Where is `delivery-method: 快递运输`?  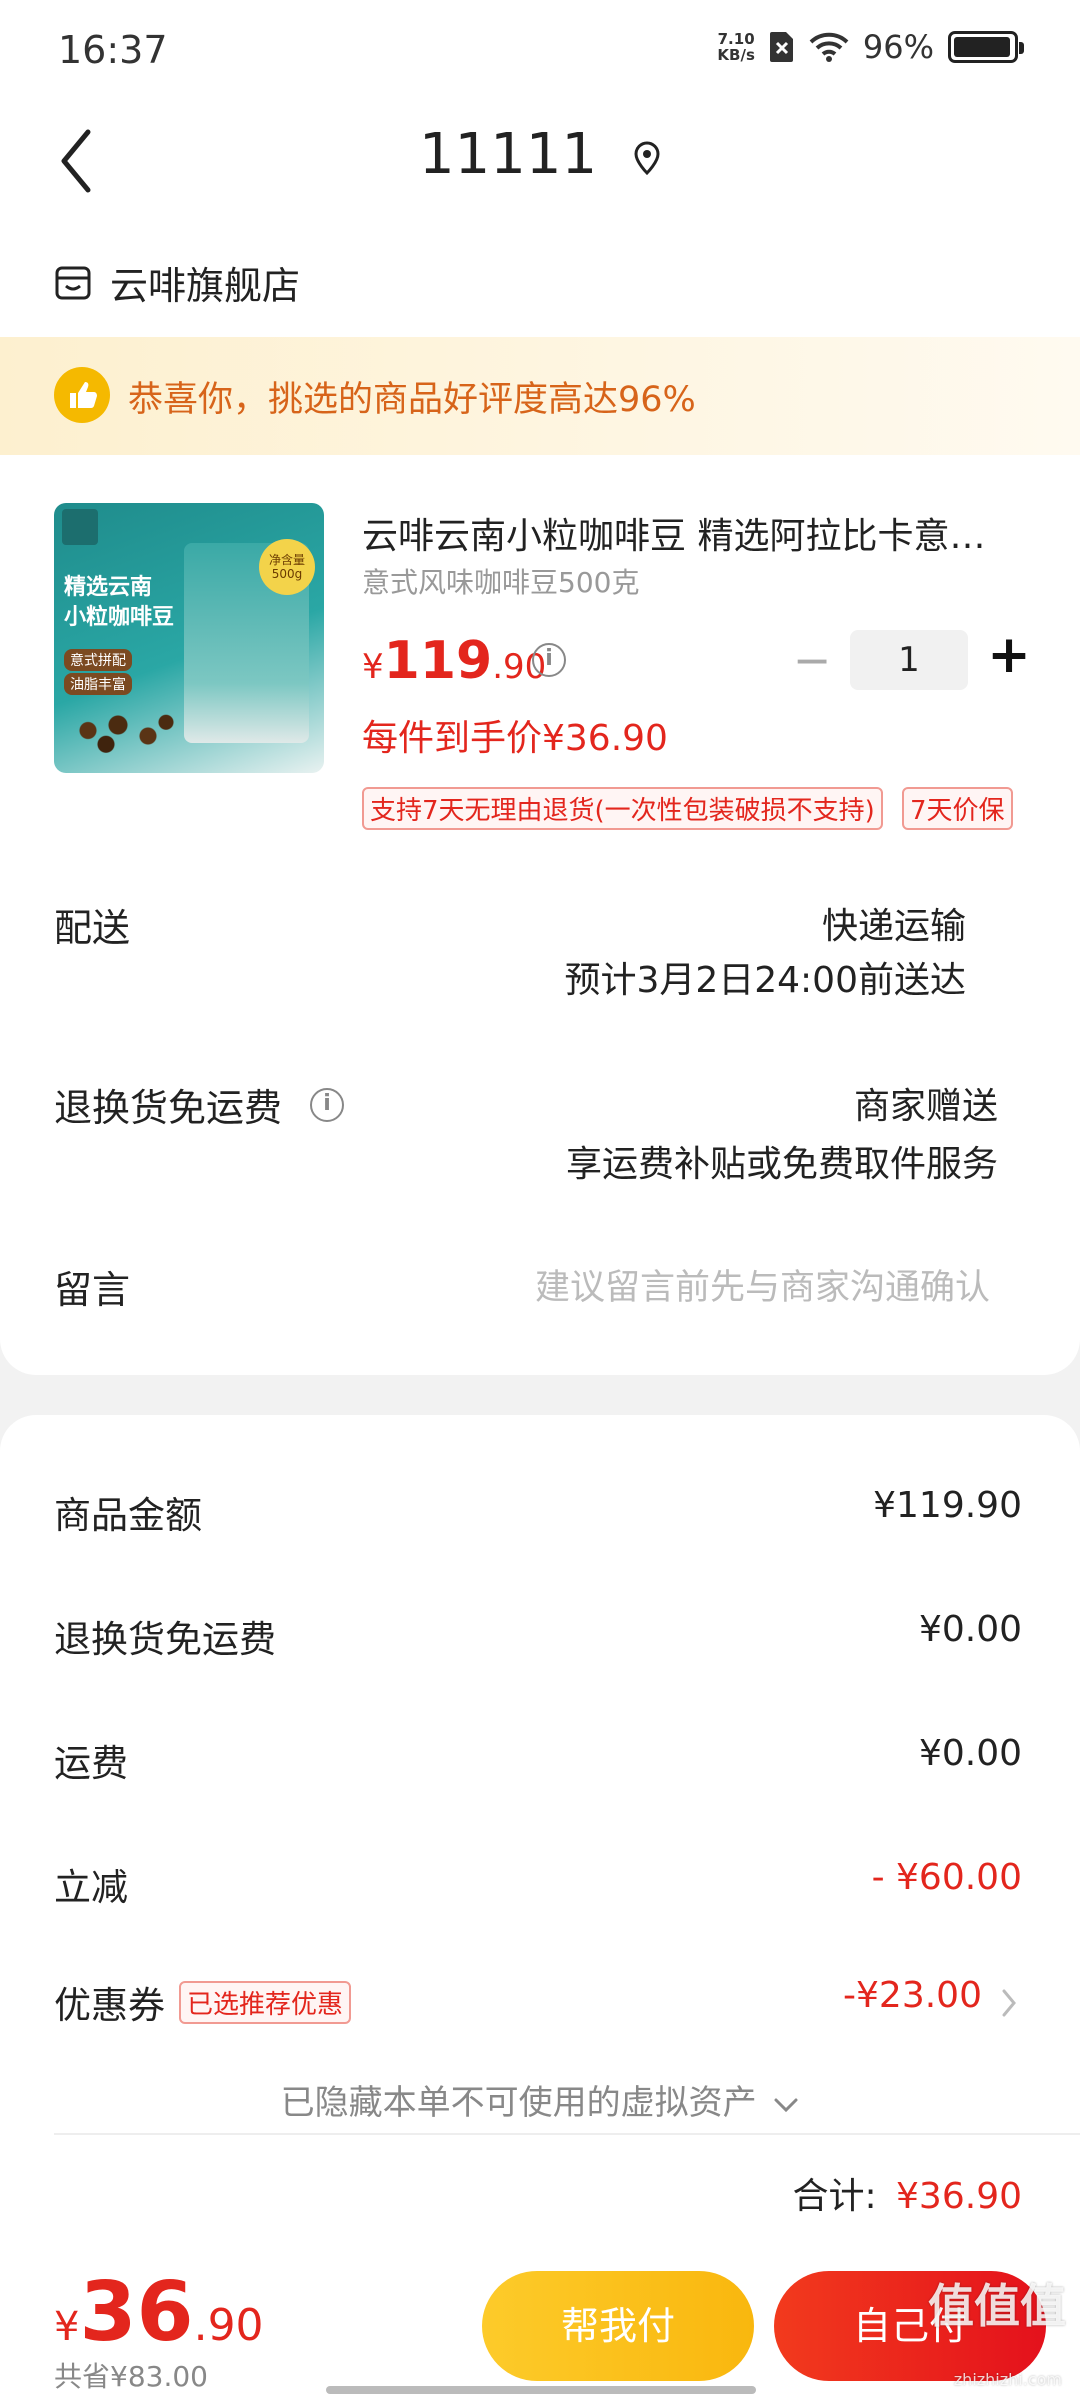
delivery-method: 快递运输 is located at coordinates (894, 923).